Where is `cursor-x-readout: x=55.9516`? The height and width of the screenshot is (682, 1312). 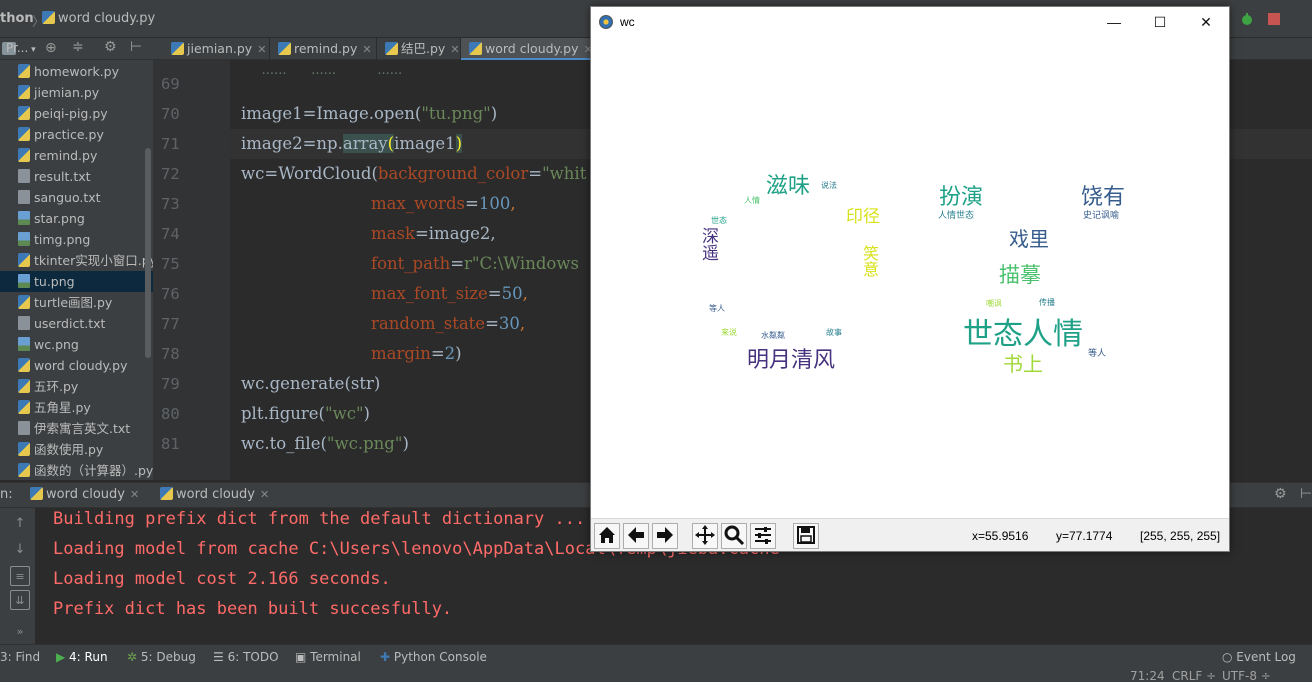 cursor-x-readout: x=55.9516 is located at coordinates (1000, 536).